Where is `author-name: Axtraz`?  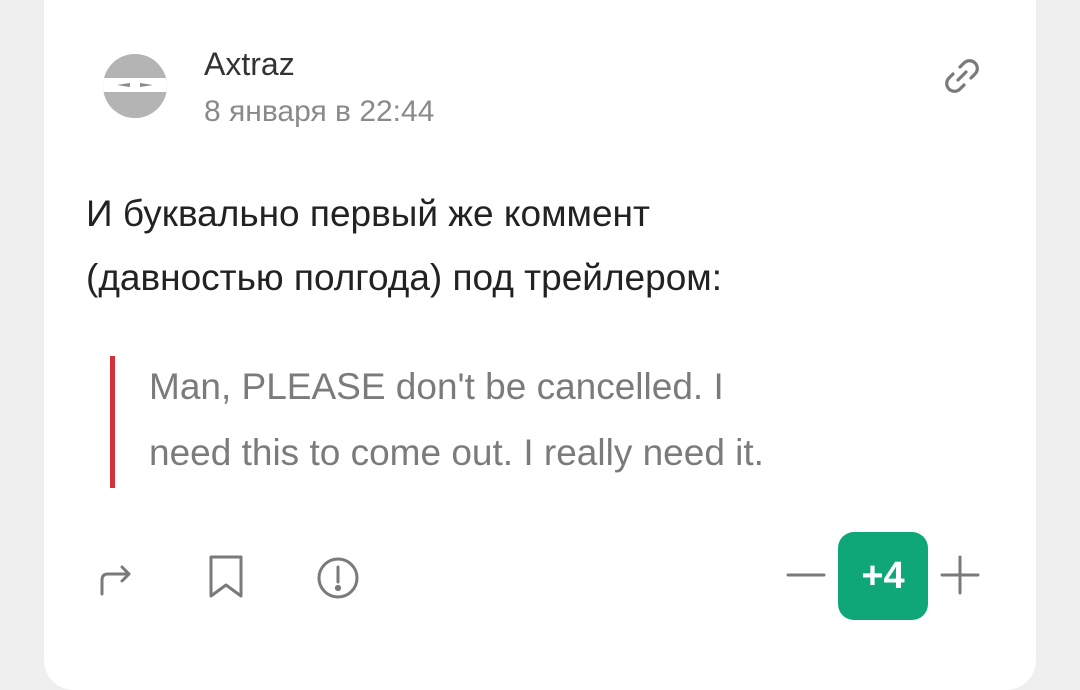
author-name: Axtraz is located at coordinates (249, 64).